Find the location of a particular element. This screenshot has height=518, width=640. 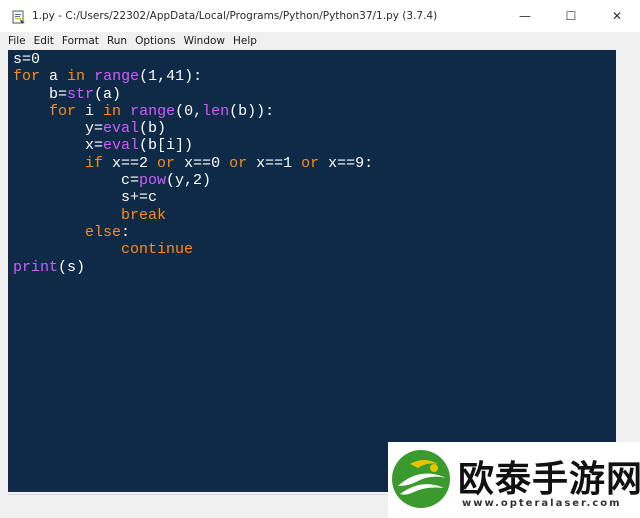

code-line: continue is located at coordinates (103, 249).